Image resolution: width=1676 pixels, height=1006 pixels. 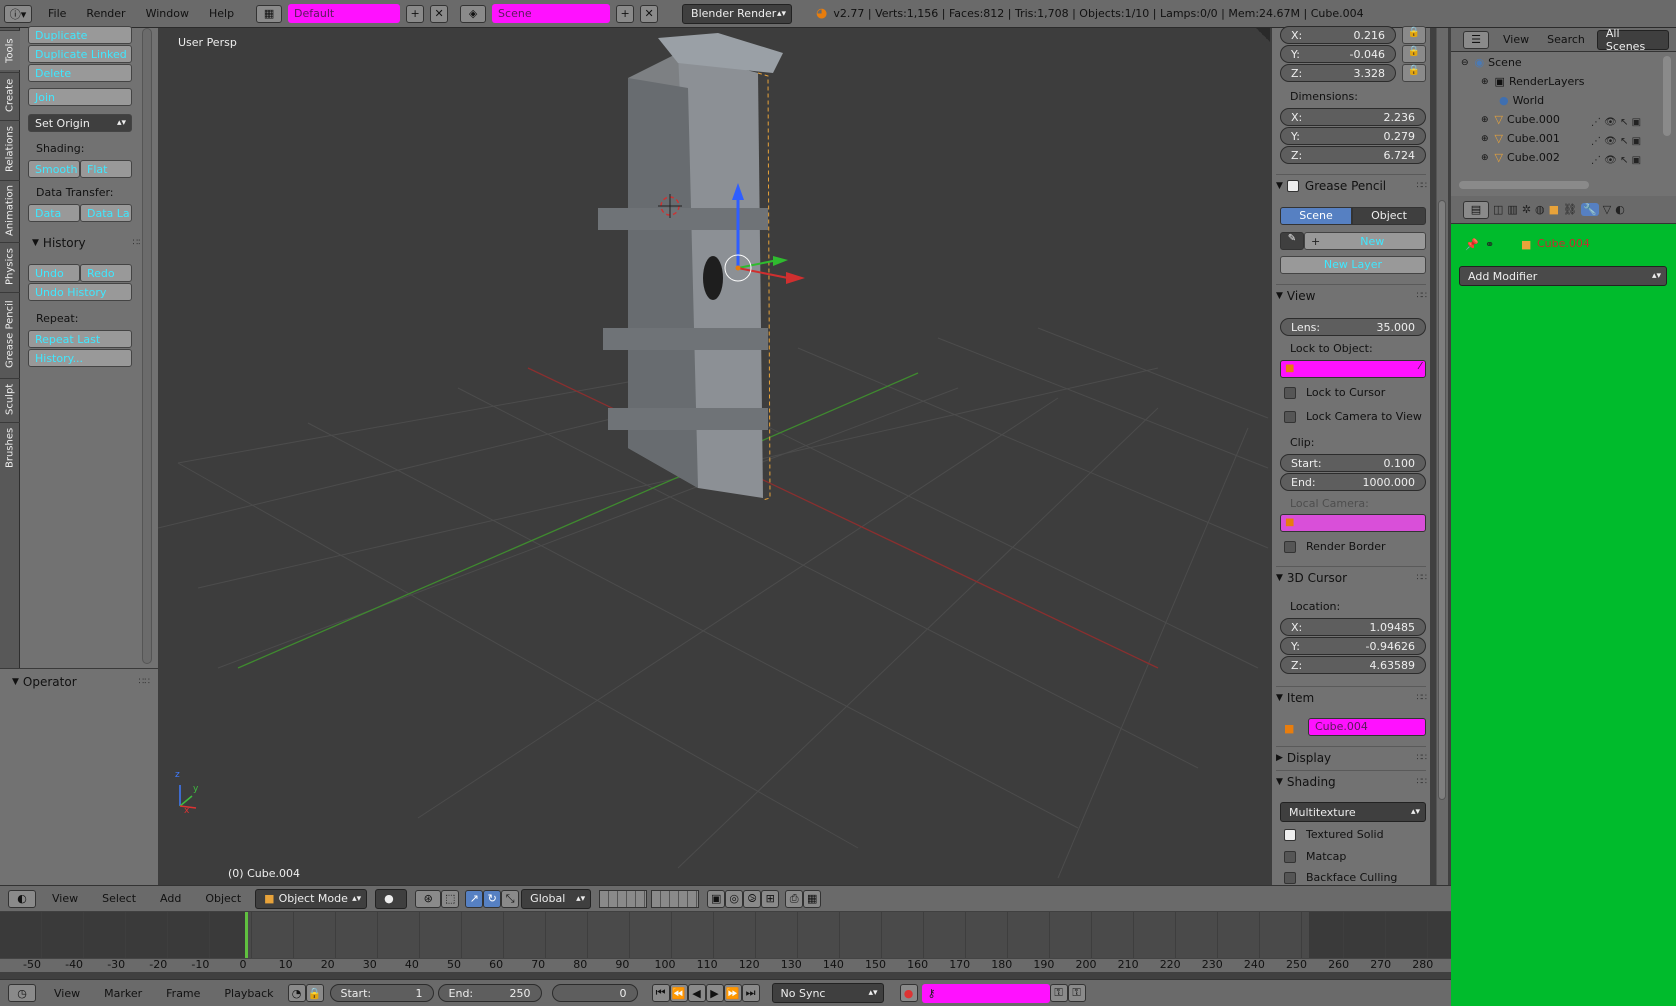 I want to click on scene-field: Scene, so click(x=551, y=13).